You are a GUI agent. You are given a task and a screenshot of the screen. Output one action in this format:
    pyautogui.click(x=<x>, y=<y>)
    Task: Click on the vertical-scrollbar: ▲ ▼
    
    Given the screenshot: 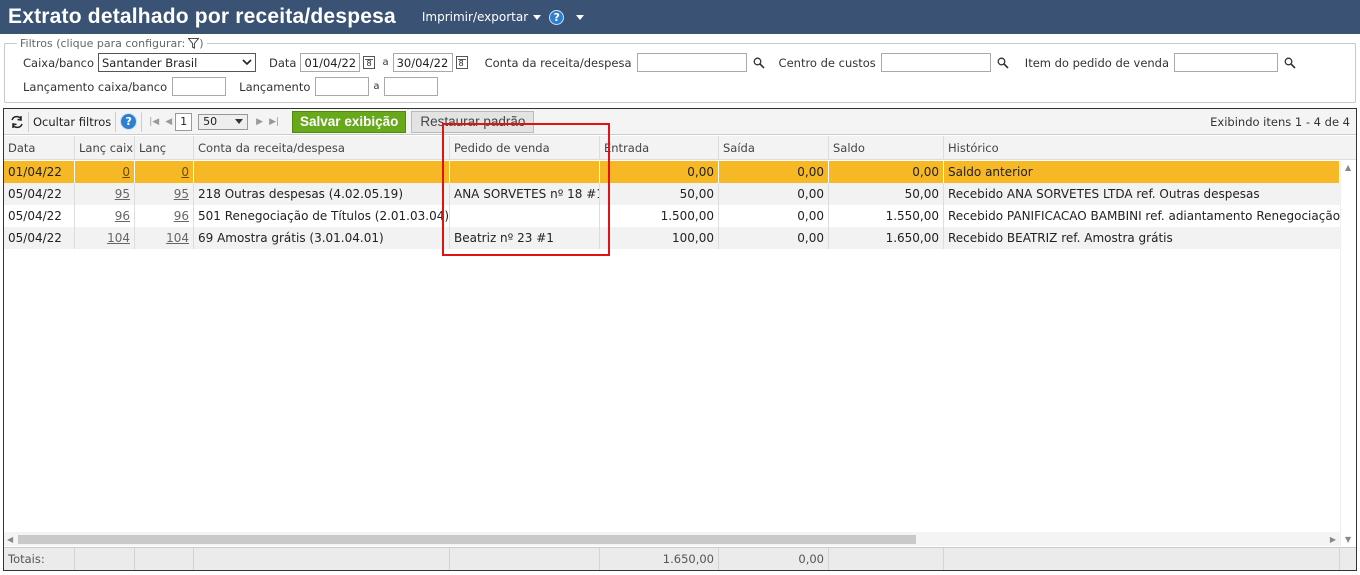 What is the action you would take?
    pyautogui.click(x=1348, y=353)
    